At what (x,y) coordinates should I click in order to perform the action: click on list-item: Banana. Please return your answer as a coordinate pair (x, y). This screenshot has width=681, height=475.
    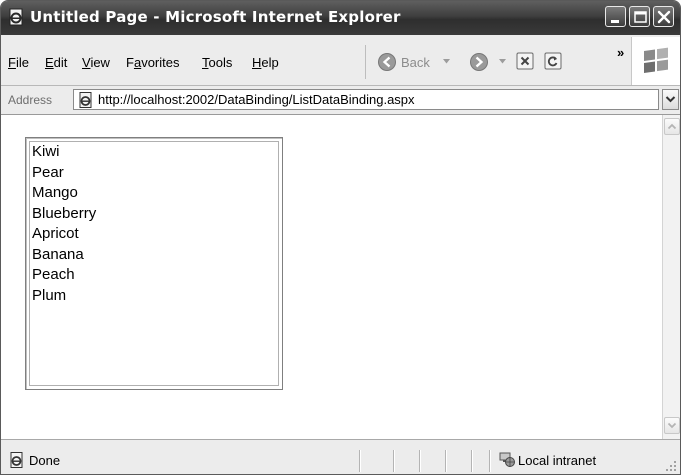
    Looking at the image, I should click on (58, 254).